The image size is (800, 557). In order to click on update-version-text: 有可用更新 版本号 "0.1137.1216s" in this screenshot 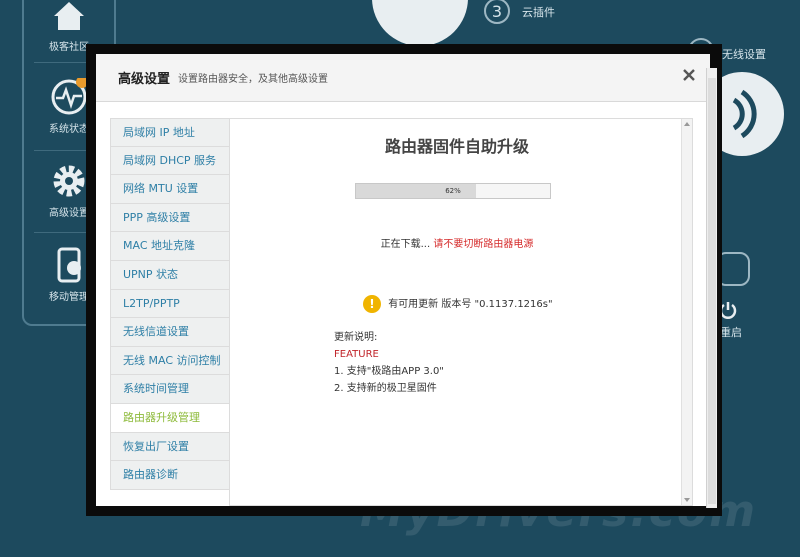, I will do `click(470, 304)`.